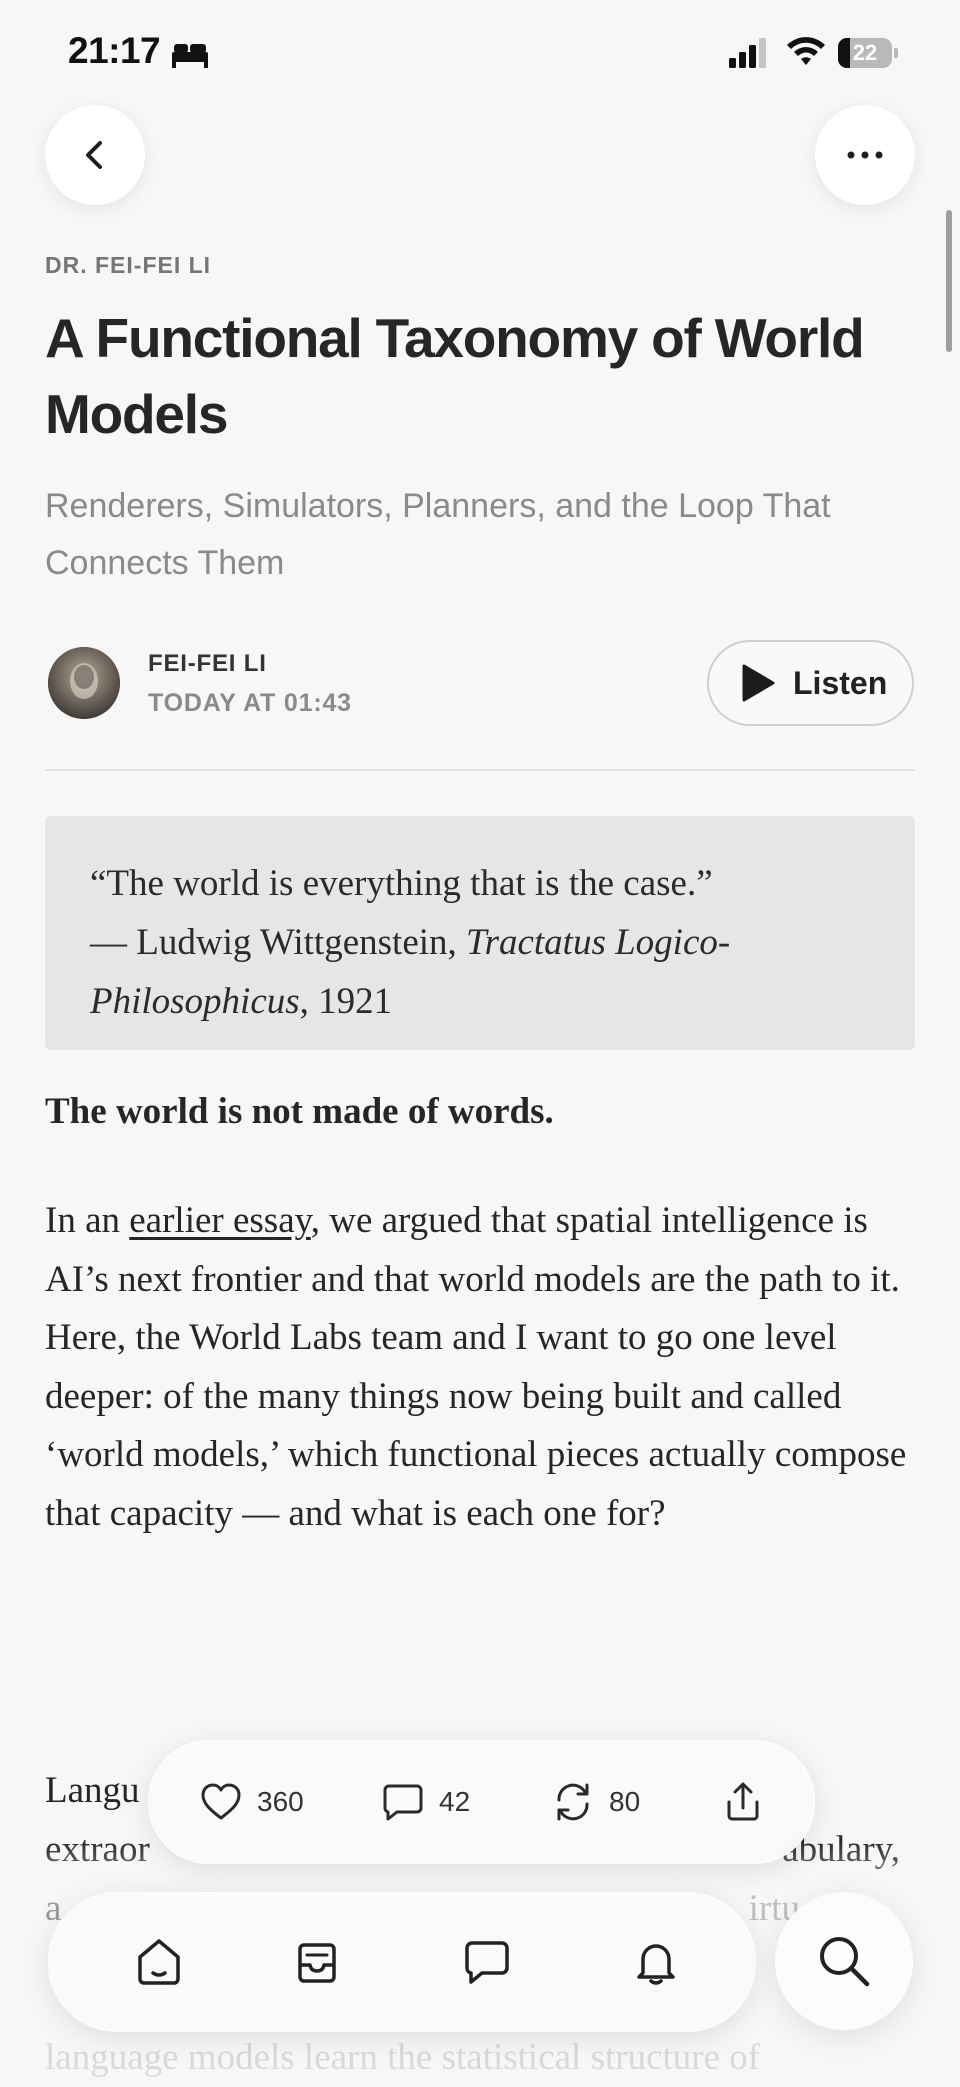  What do you see at coordinates (625, 1801) in the screenshot?
I see `restack-count: 80` at bounding box center [625, 1801].